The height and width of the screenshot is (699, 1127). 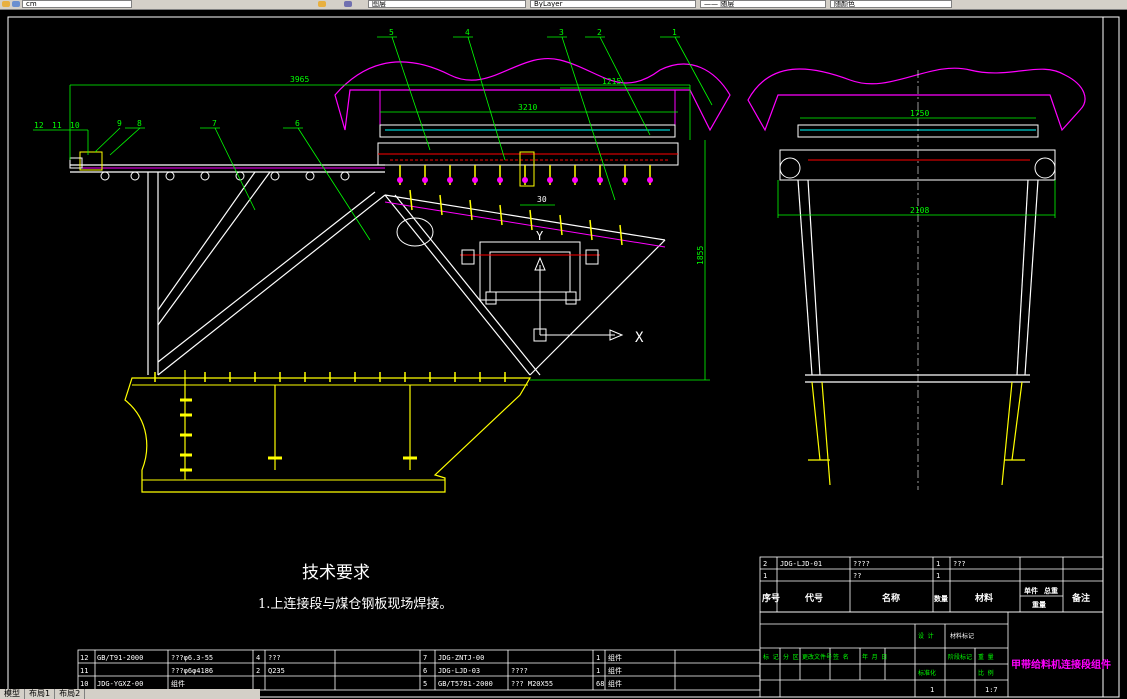 I want to click on balloon-11: 11, so click(x=57, y=125).